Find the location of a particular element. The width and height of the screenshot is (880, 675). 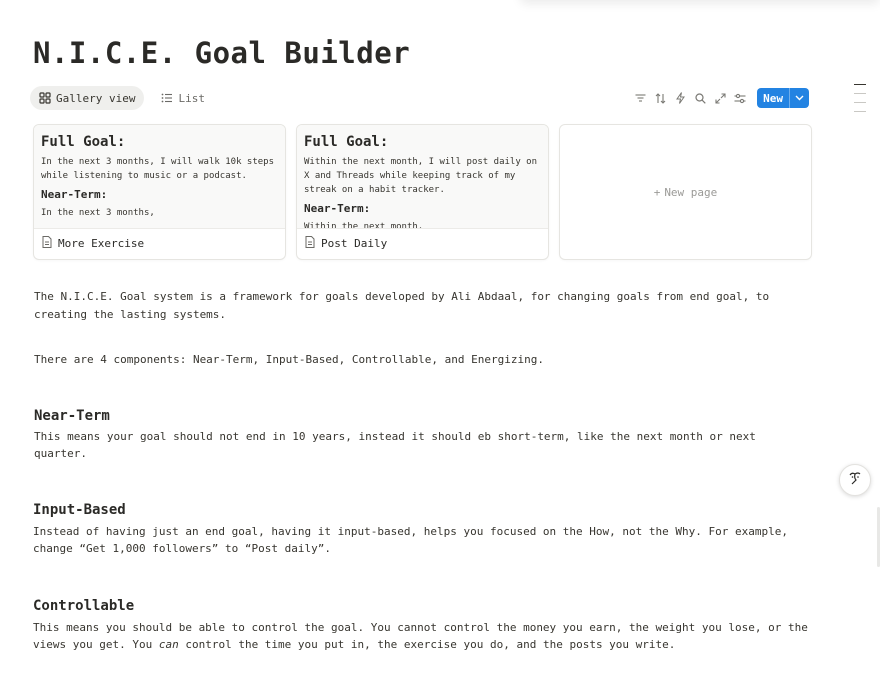

view-tabs: Gallery view List is located at coordinates (122, 98).